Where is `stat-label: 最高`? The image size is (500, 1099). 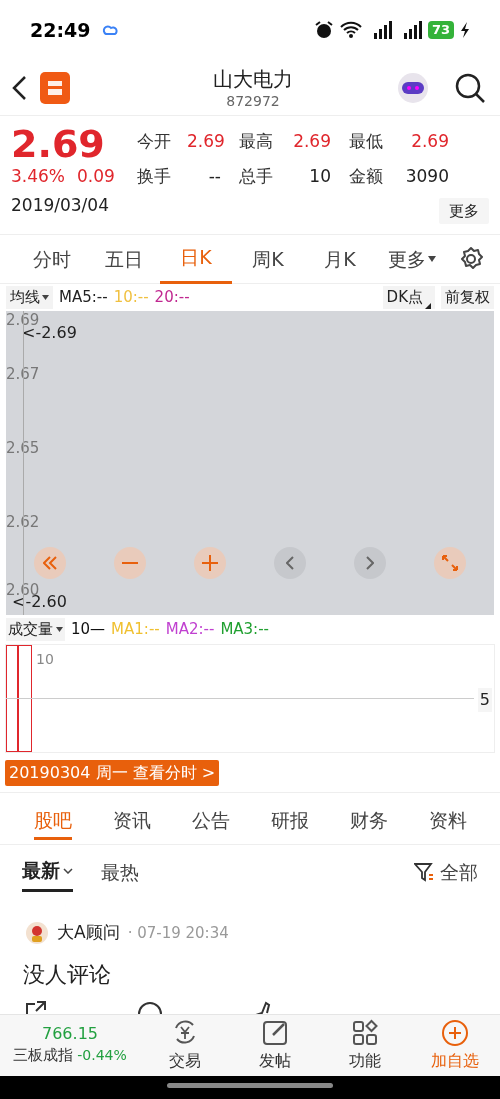
stat-label: 最高 is located at coordinates (256, 141).